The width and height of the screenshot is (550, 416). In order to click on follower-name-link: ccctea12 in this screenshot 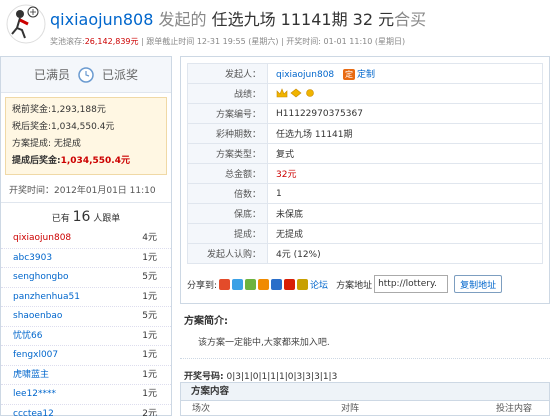, I will do `click(33, 410)`.